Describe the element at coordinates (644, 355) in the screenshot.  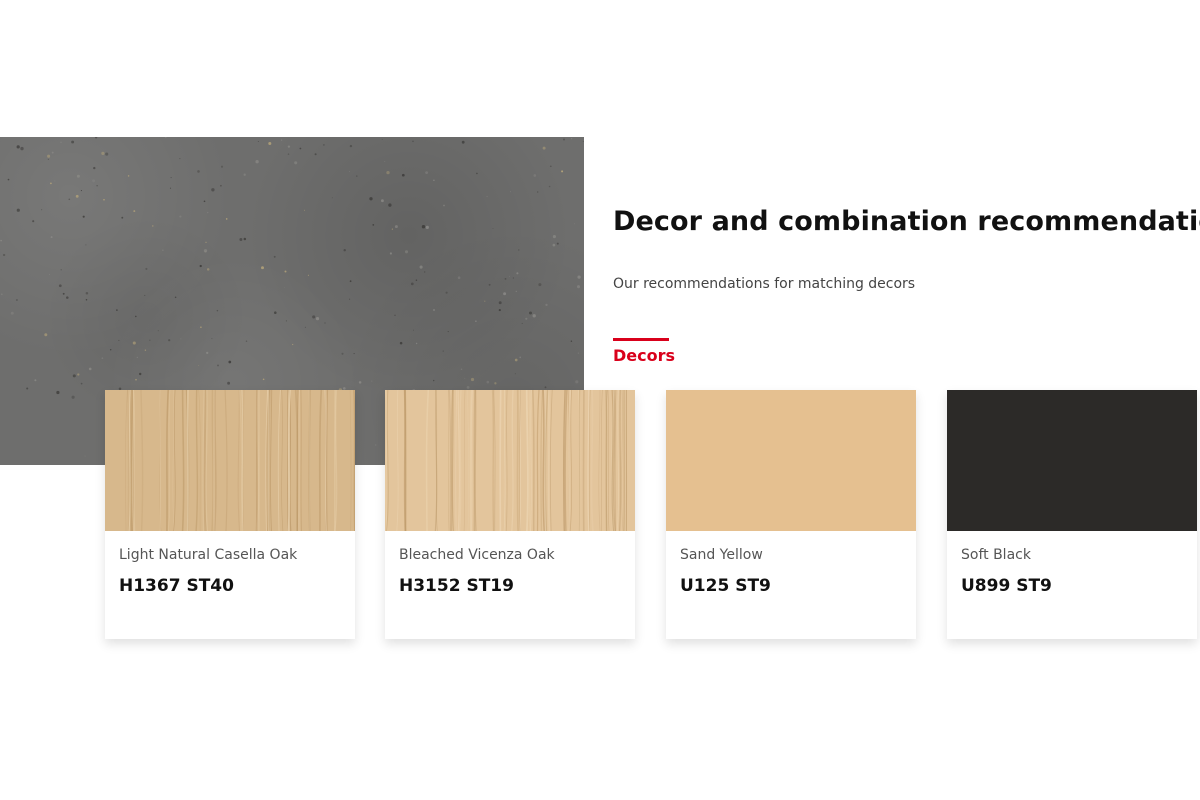
I see `tab-decors-label: Decors` at that location.